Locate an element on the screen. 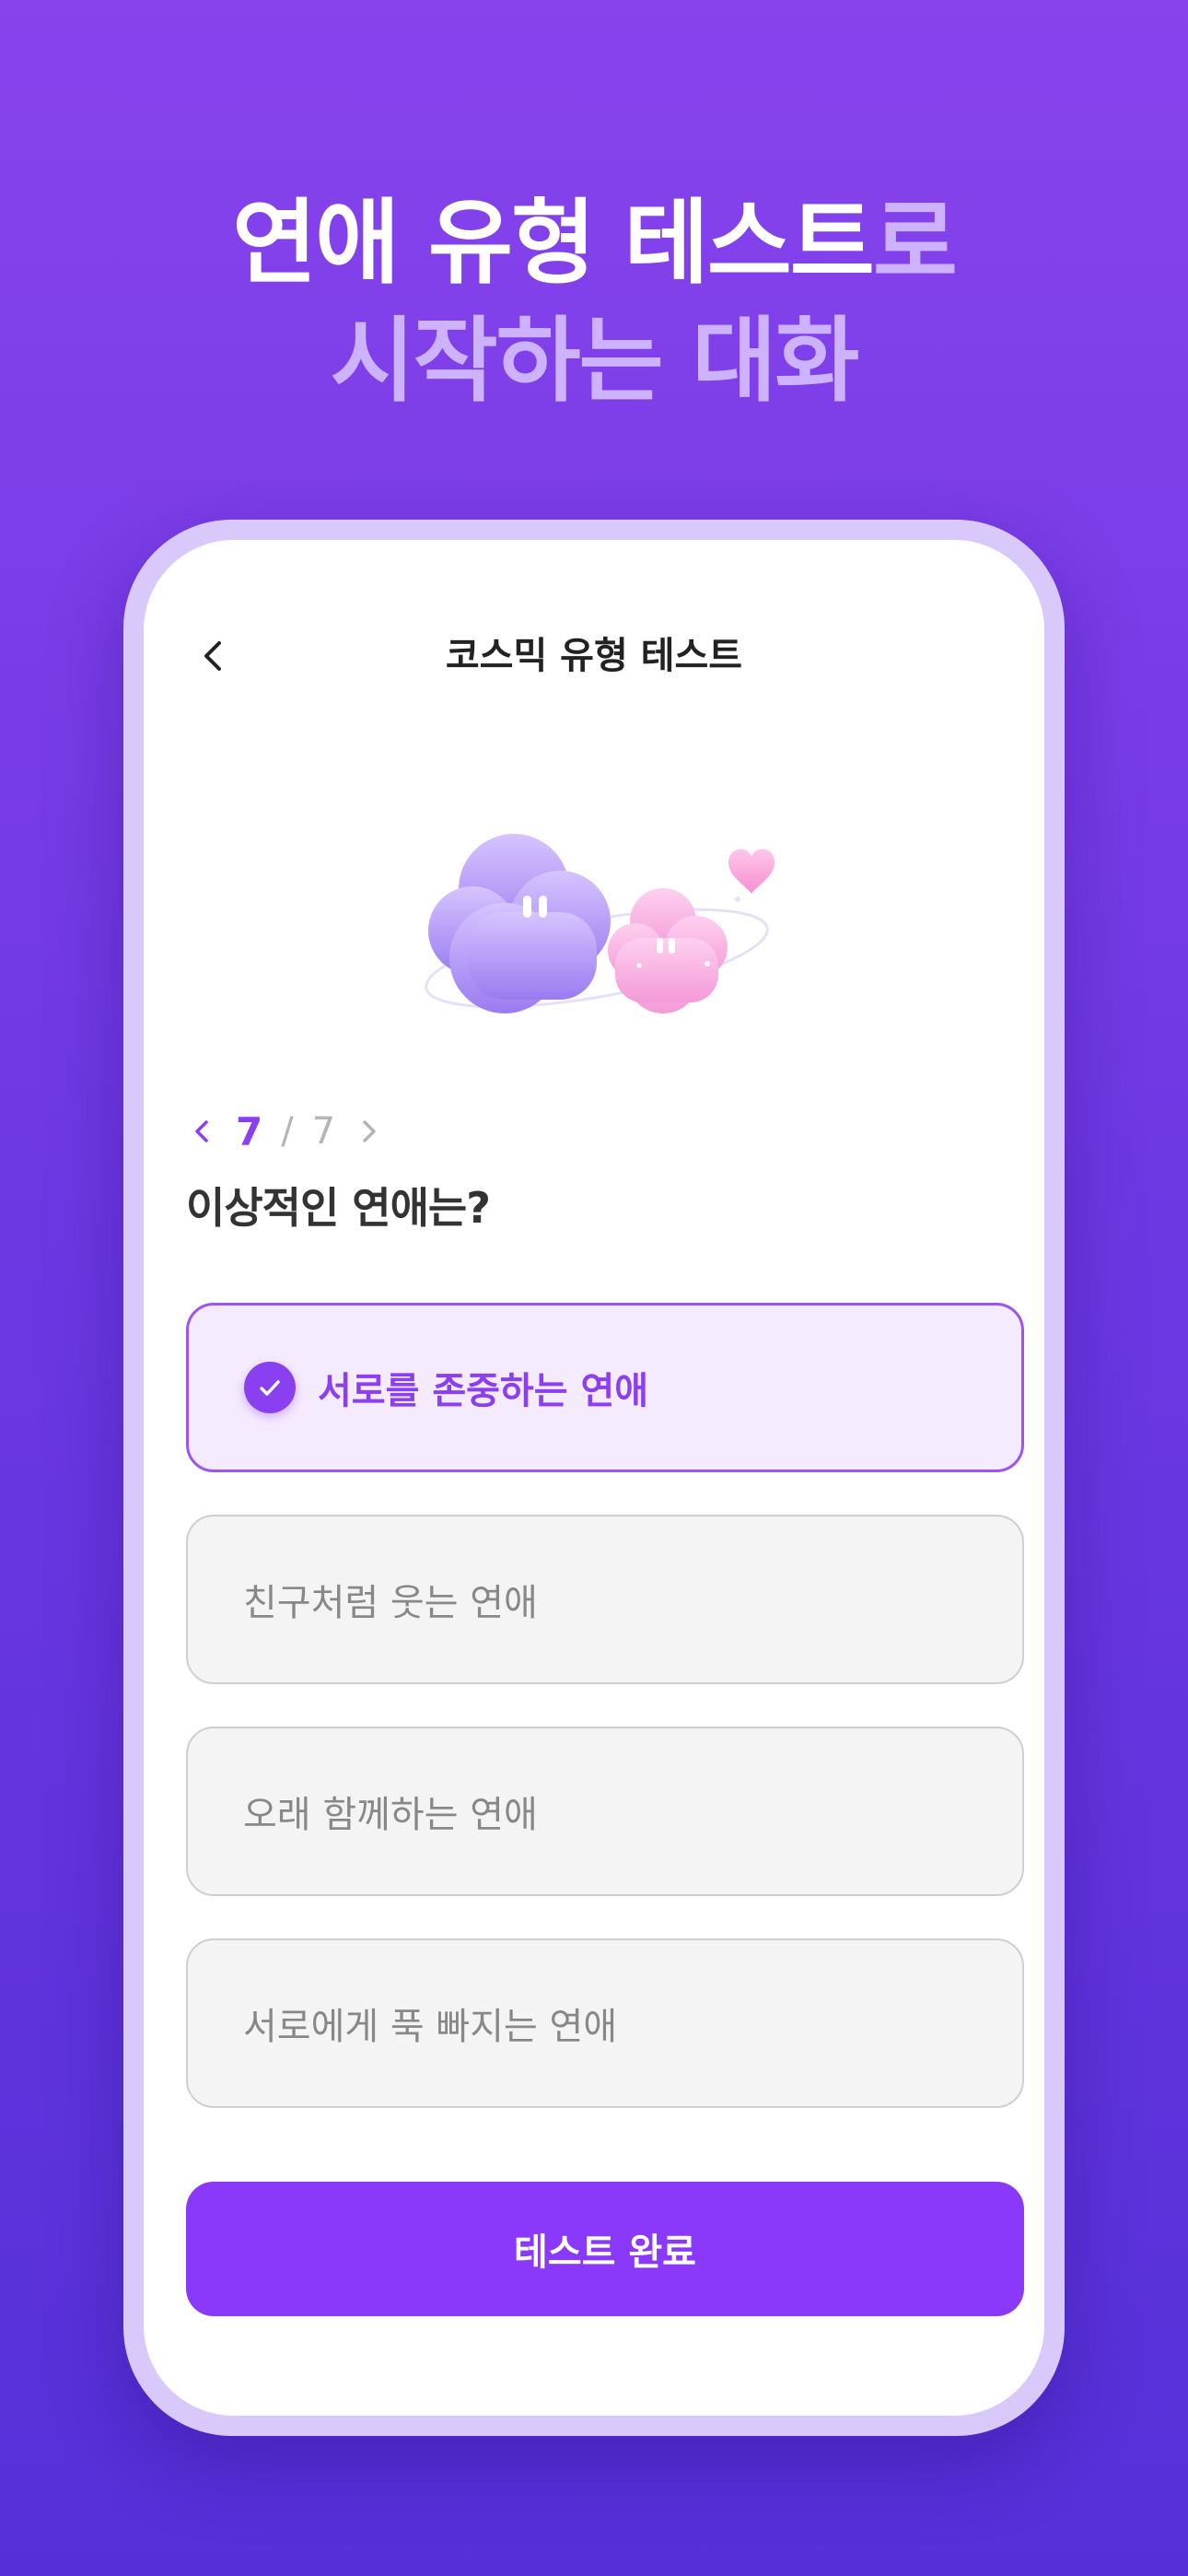 This screenshot has height=2576, width=1188. screen-title: 코스믹 유형 테스트 is located at coordinates (594, 656).